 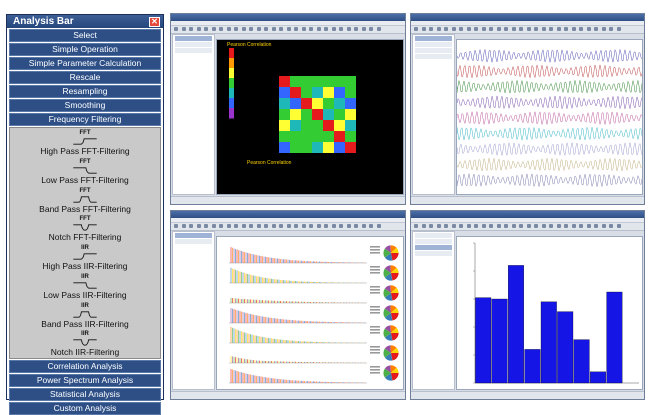 I want to click on menu-resampling: Resampling, so click(x=85, y=91).